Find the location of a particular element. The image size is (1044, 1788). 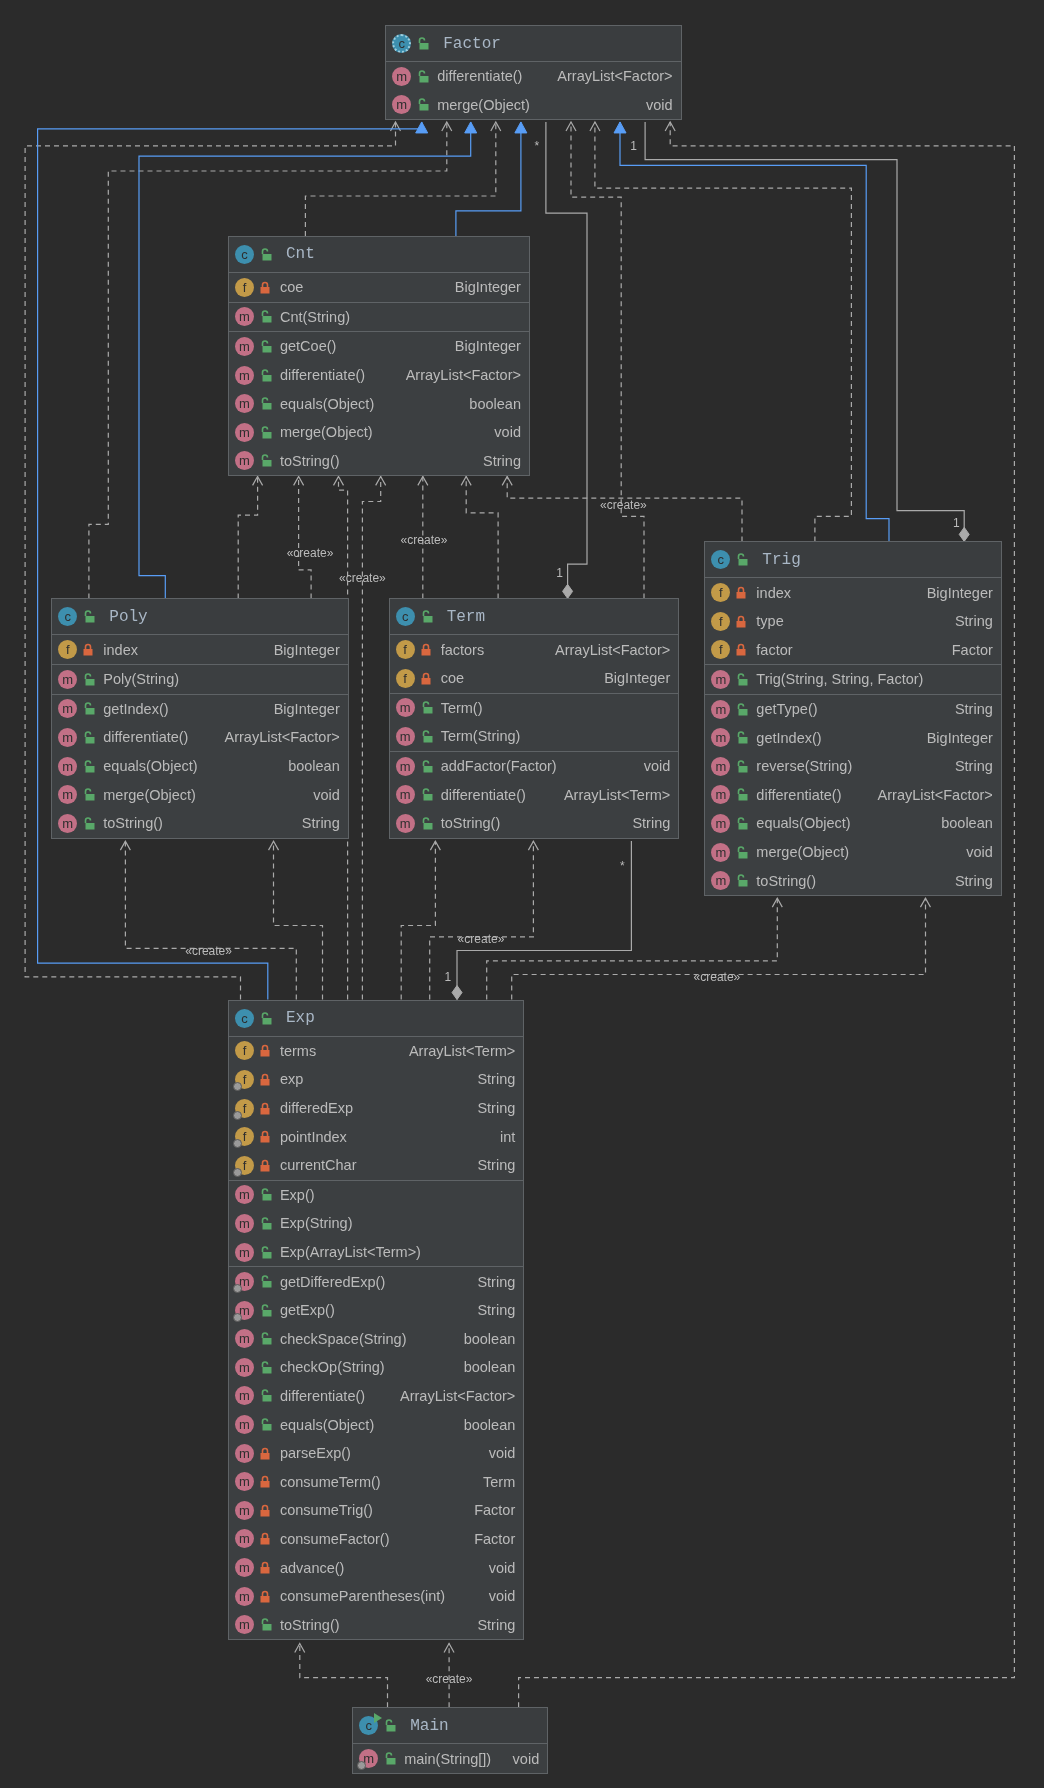

class-box: c Cnt f coe BigInteger m Cnt(String) m getCoe() BigInteger m differentiate() ArrayList<Factor> m equals(Object) boolean m merge(Object) void m toString() String is located at coordinates (378, 356).